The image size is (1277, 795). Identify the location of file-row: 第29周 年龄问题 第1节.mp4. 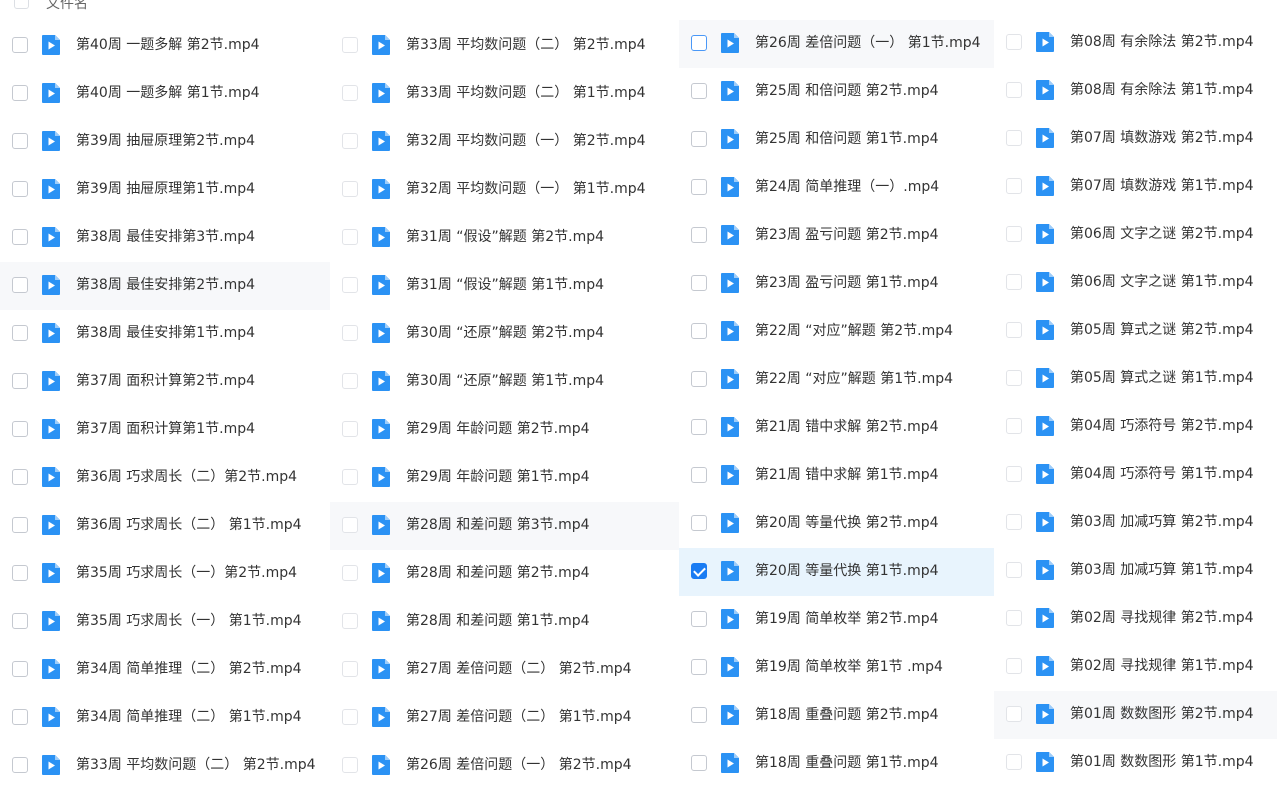
(504, 478).